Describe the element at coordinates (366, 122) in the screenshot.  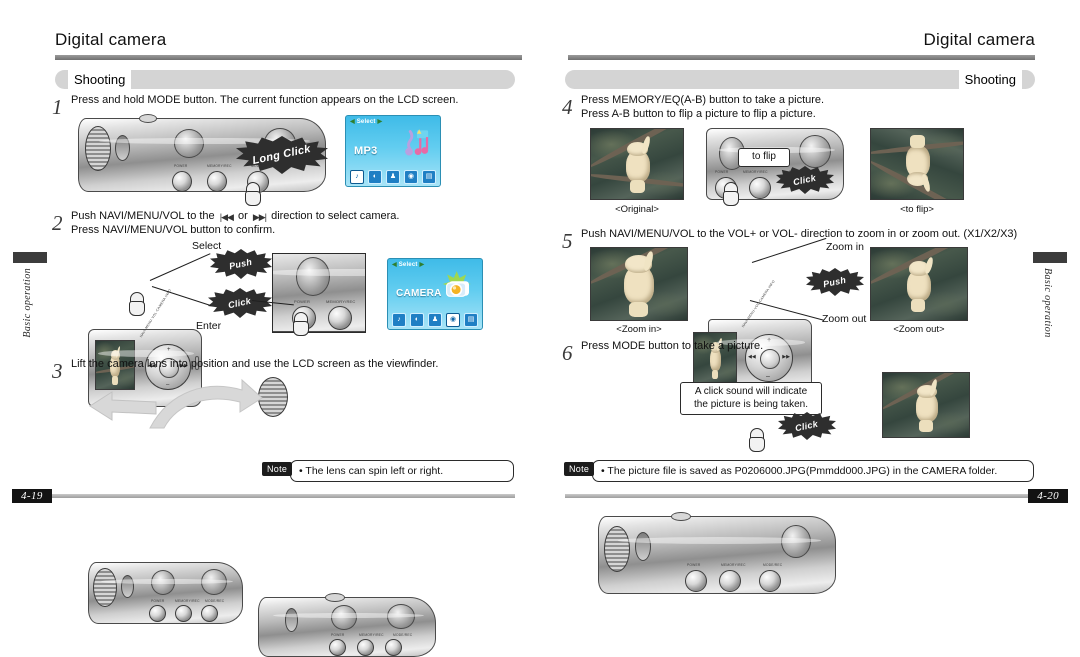
I see `lcd-select-label: Select` at that location.